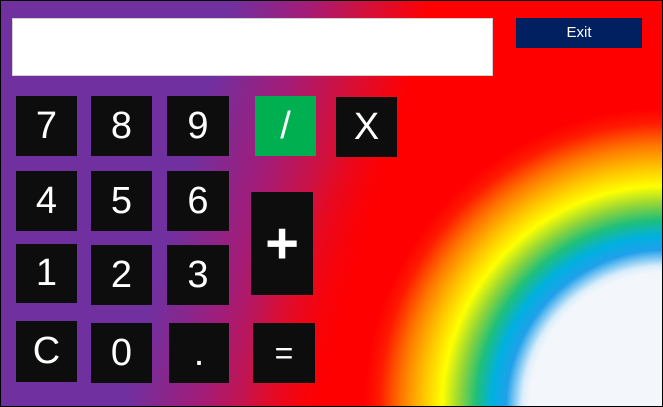 The image size is (663, 407). I want to click on key-8-button: 8, so click(121, 126).